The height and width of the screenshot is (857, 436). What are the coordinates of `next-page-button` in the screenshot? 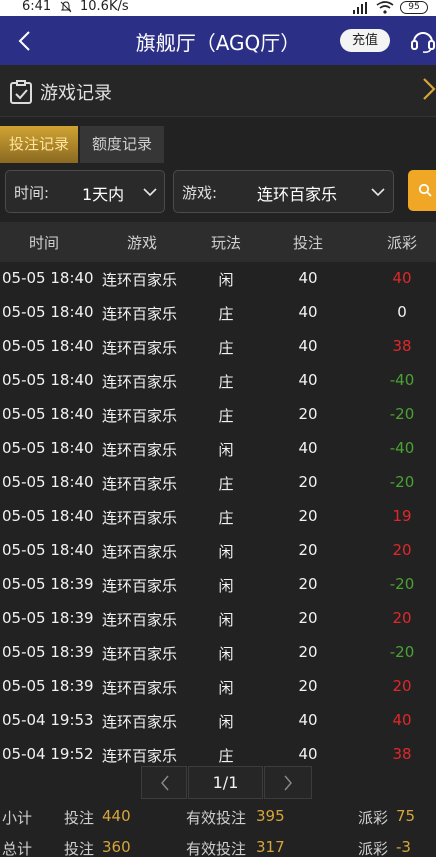 It's located at (288, 782).